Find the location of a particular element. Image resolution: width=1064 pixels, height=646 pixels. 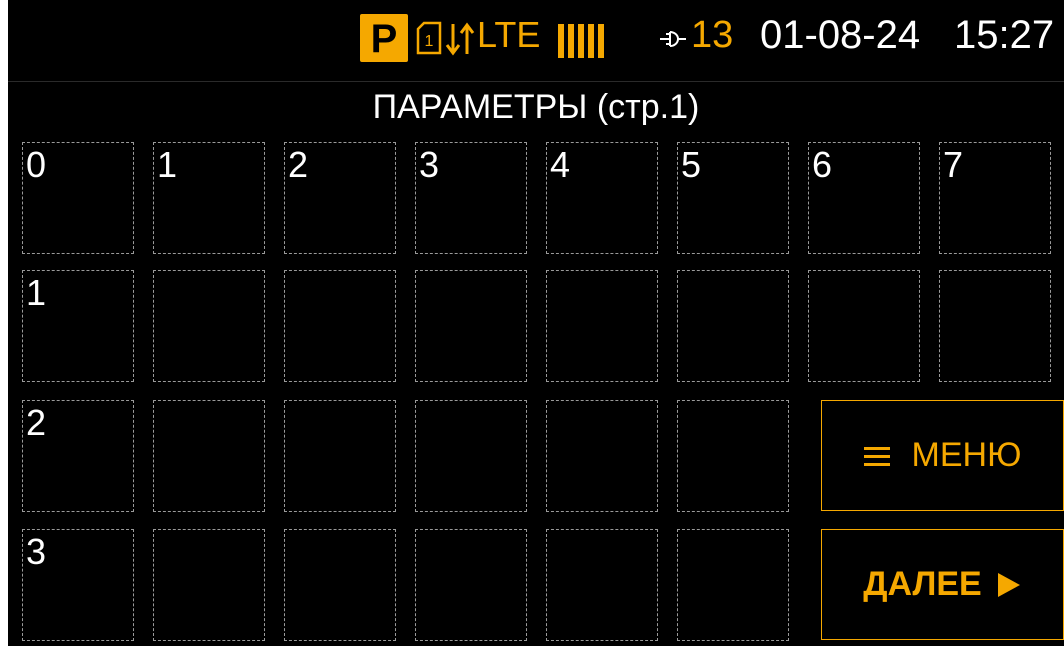

sim-slot-label: 1 is located at coordinates (429, 41).